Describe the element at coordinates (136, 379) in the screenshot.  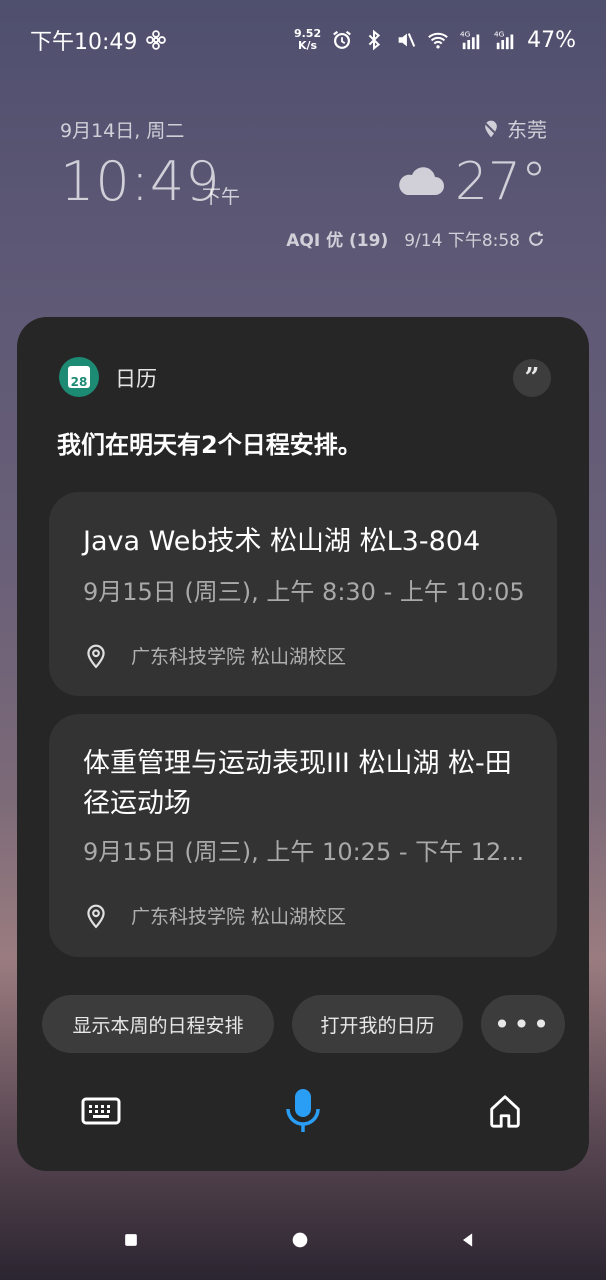
I see `app-name: 日历` at that location.